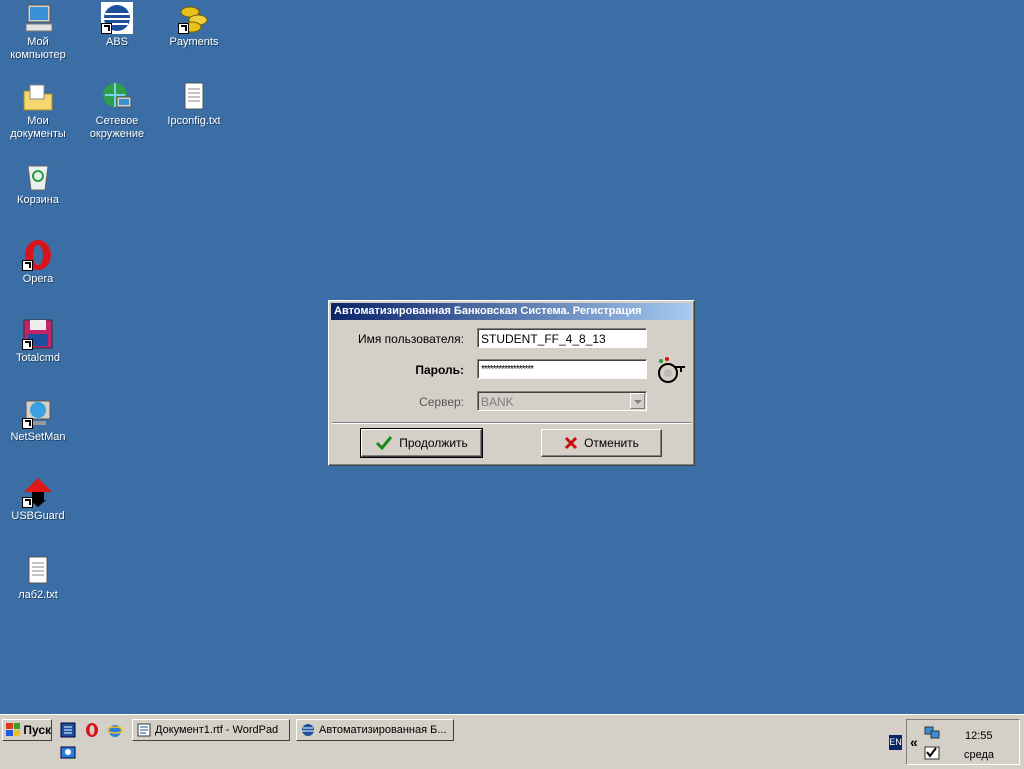 The image size is (1024, 769). I want to click on continue-button: Продолжить, so click(421, 443).